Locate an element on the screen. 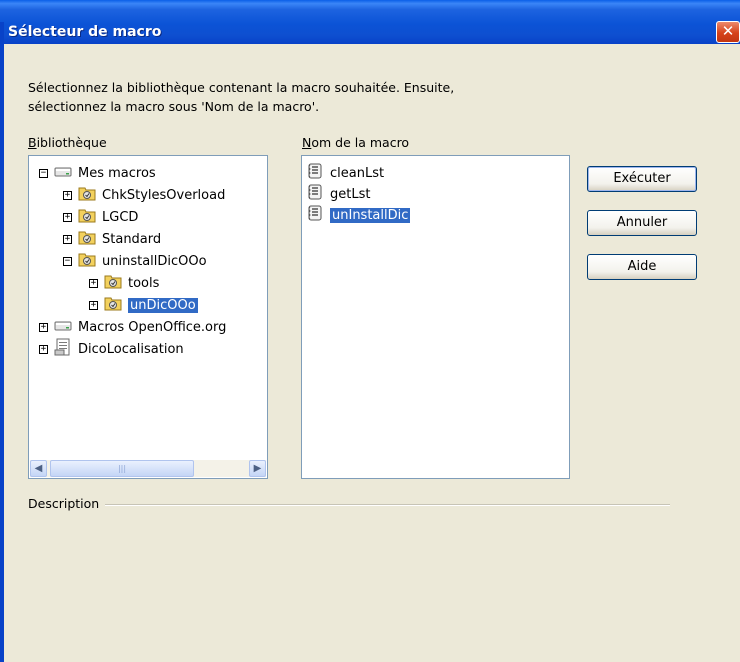  arrow-left-icon: ◀ is located at coordinates (38, 468).